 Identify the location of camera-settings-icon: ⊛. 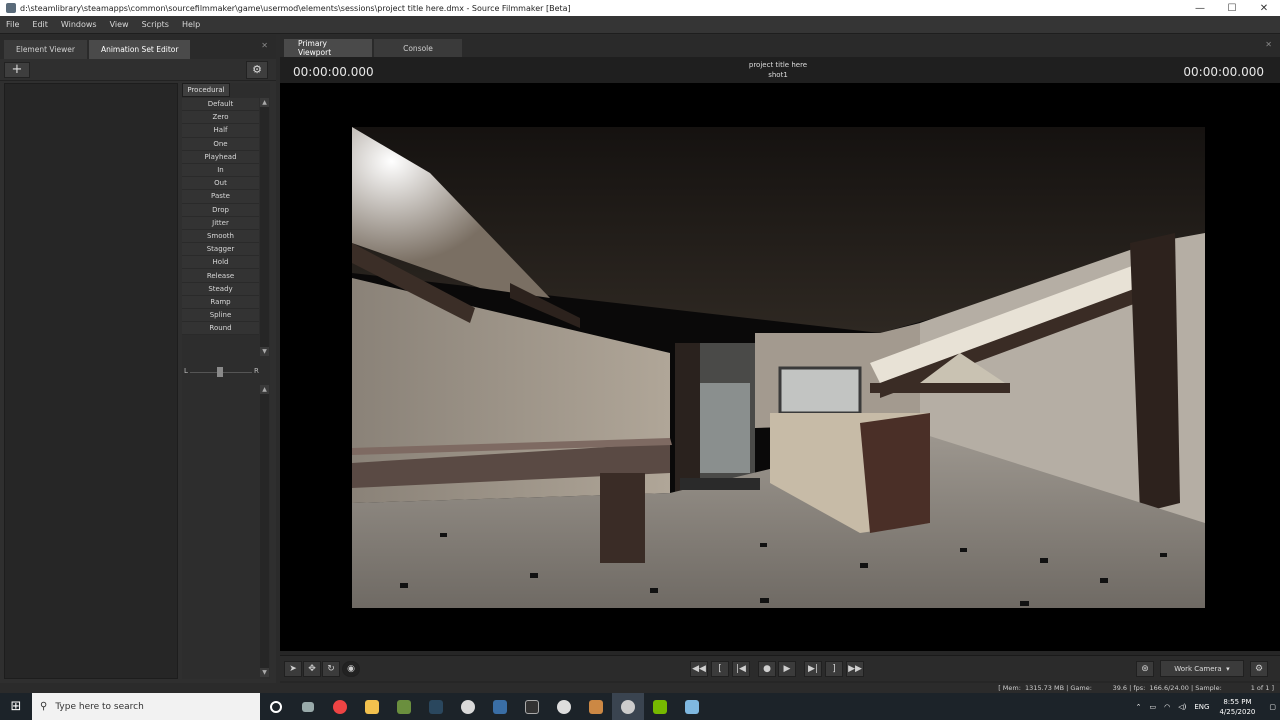
(1145, 669).